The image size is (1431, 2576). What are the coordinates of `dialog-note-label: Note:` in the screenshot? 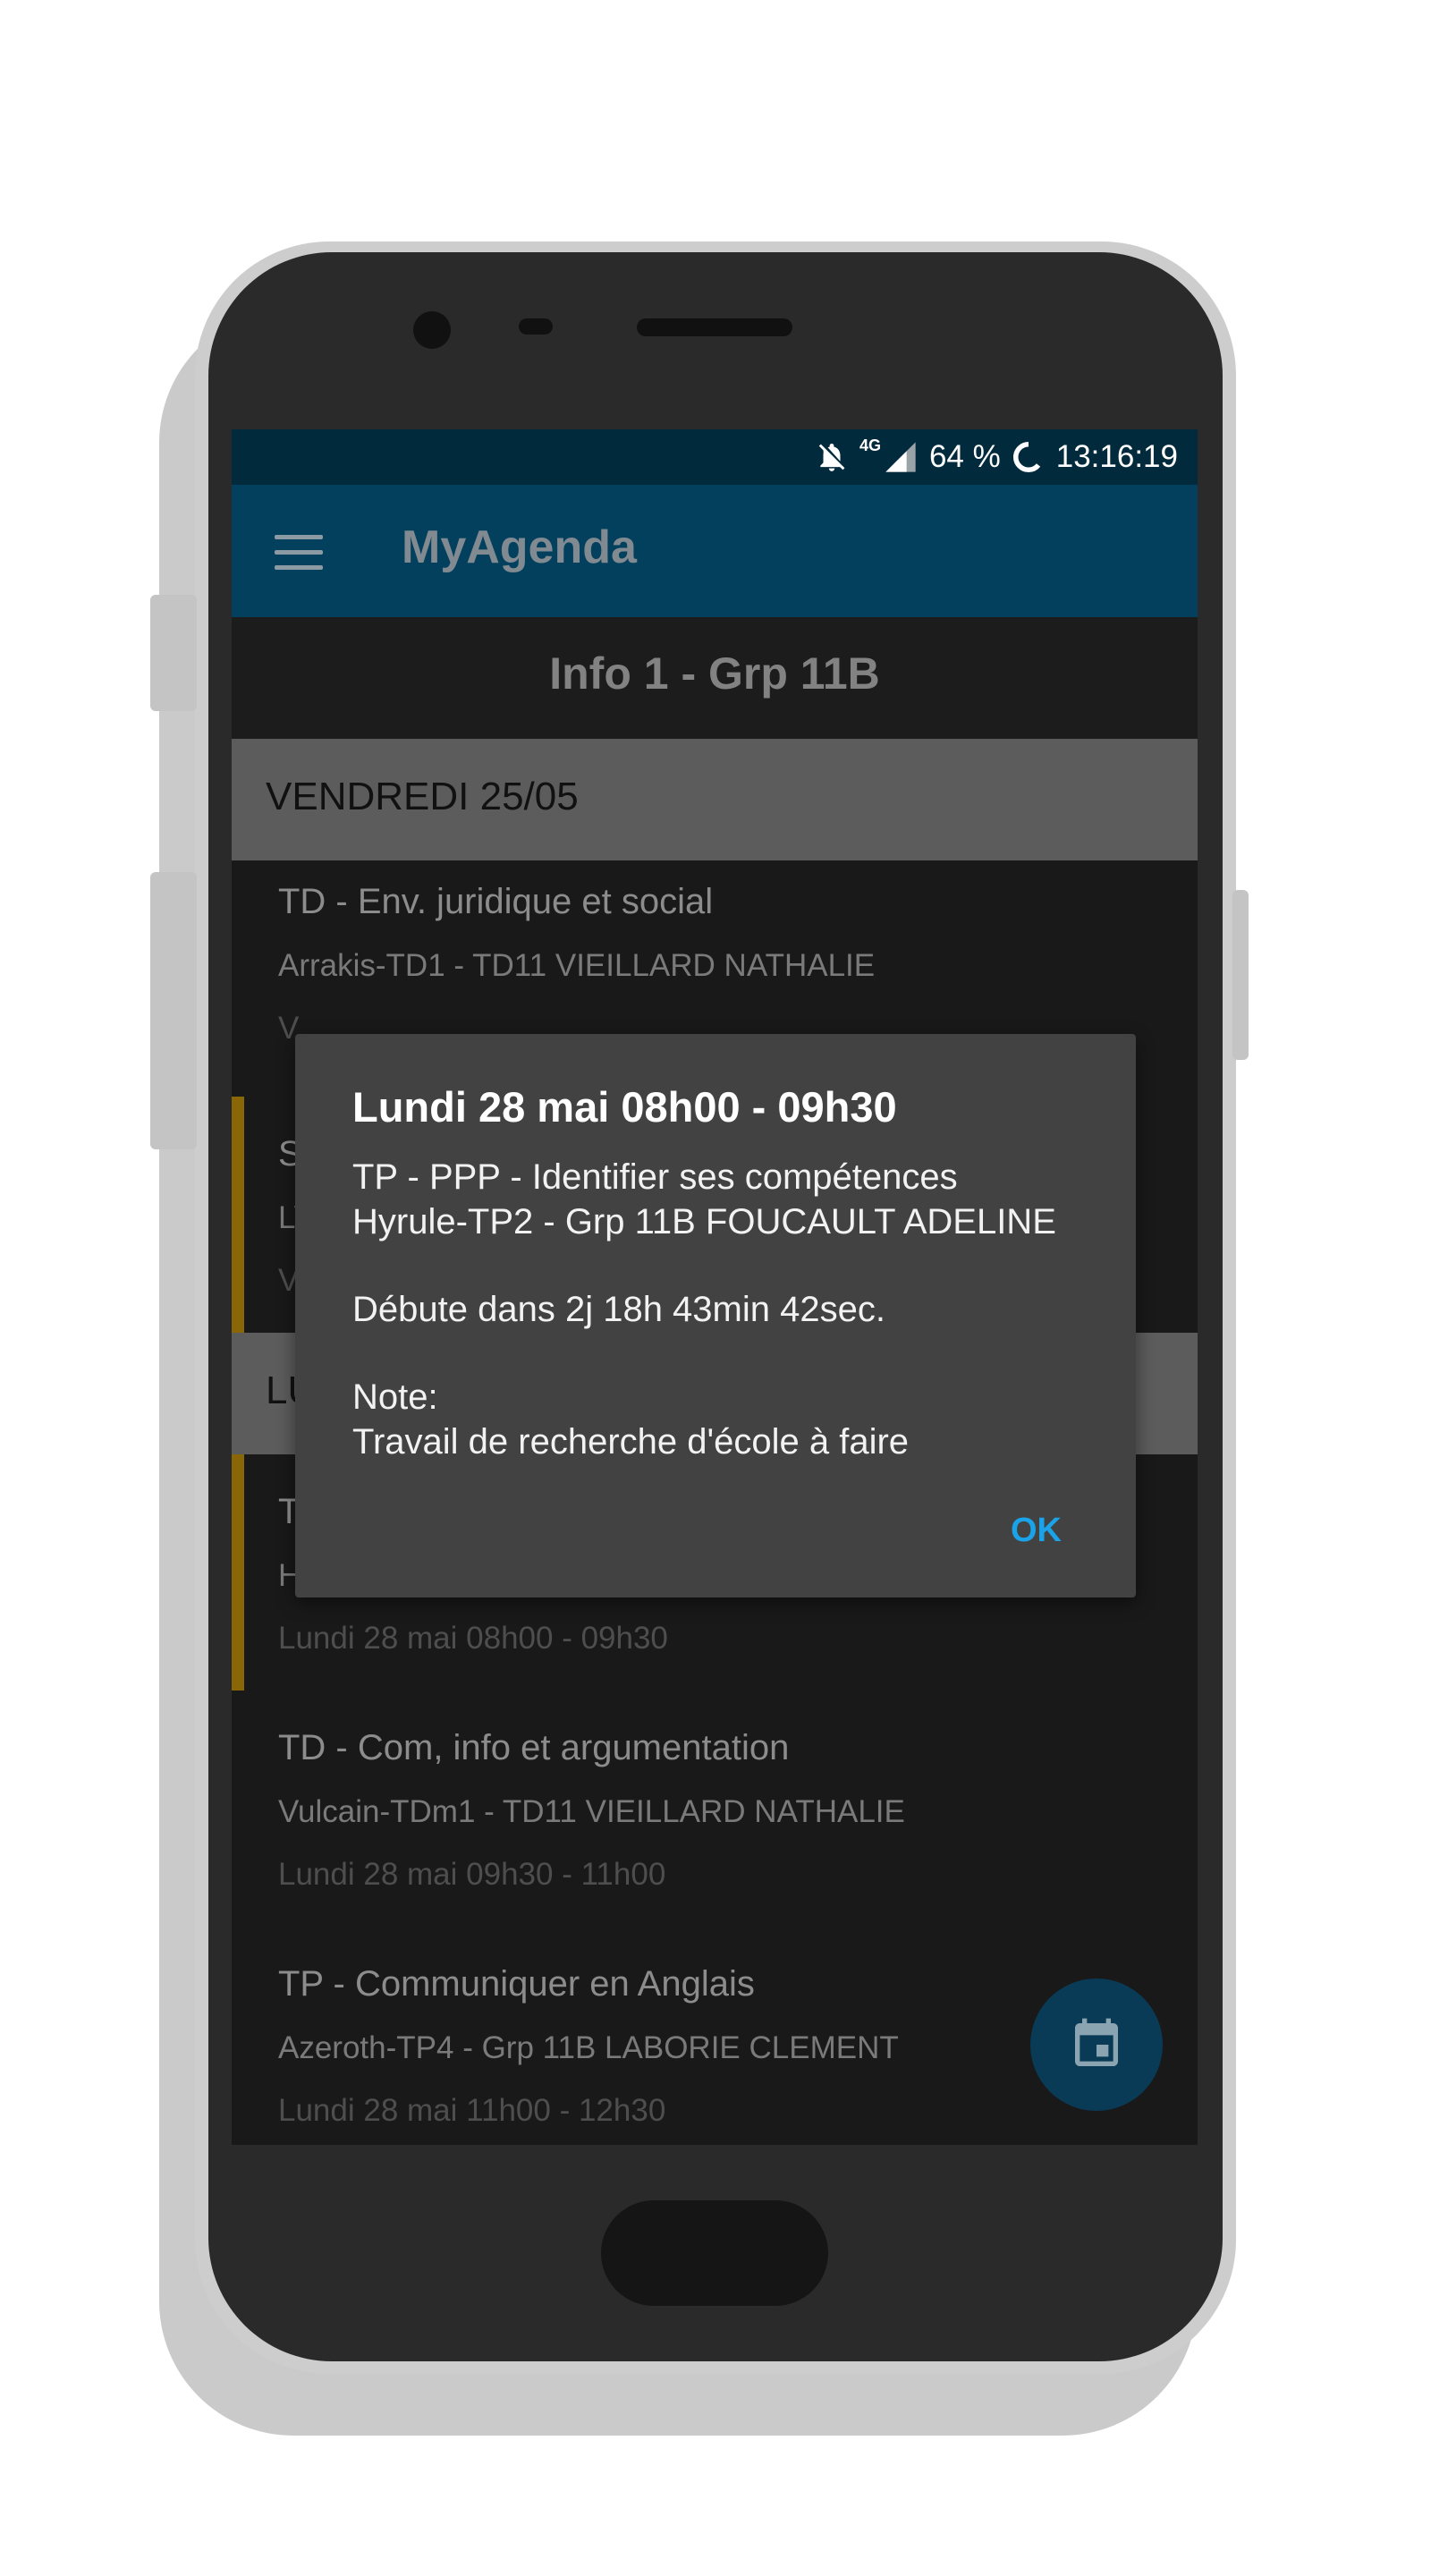 It's located at (395, 1397).